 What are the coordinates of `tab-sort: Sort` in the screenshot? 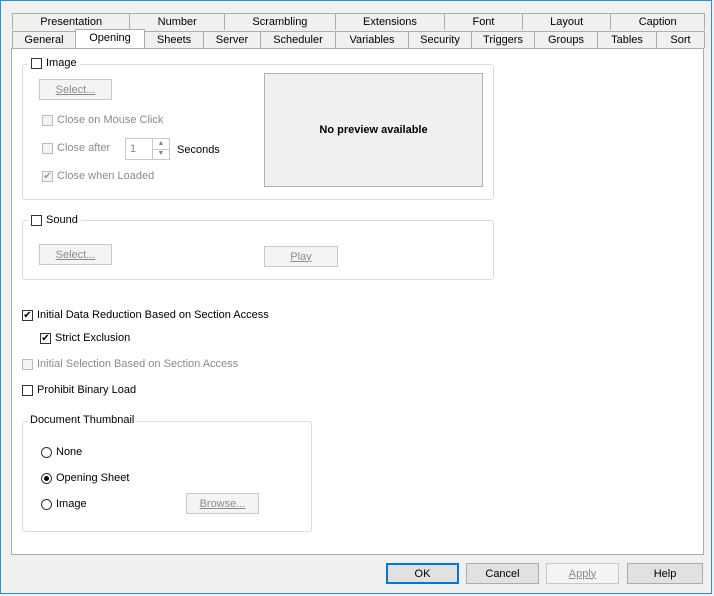 It's located at (680, 39).